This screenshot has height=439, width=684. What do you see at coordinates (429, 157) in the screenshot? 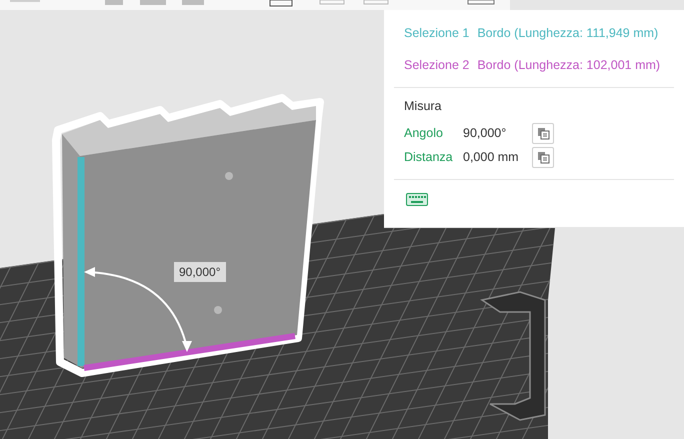
I see `measure-label: Distanza` at bounding box center [429, 157].